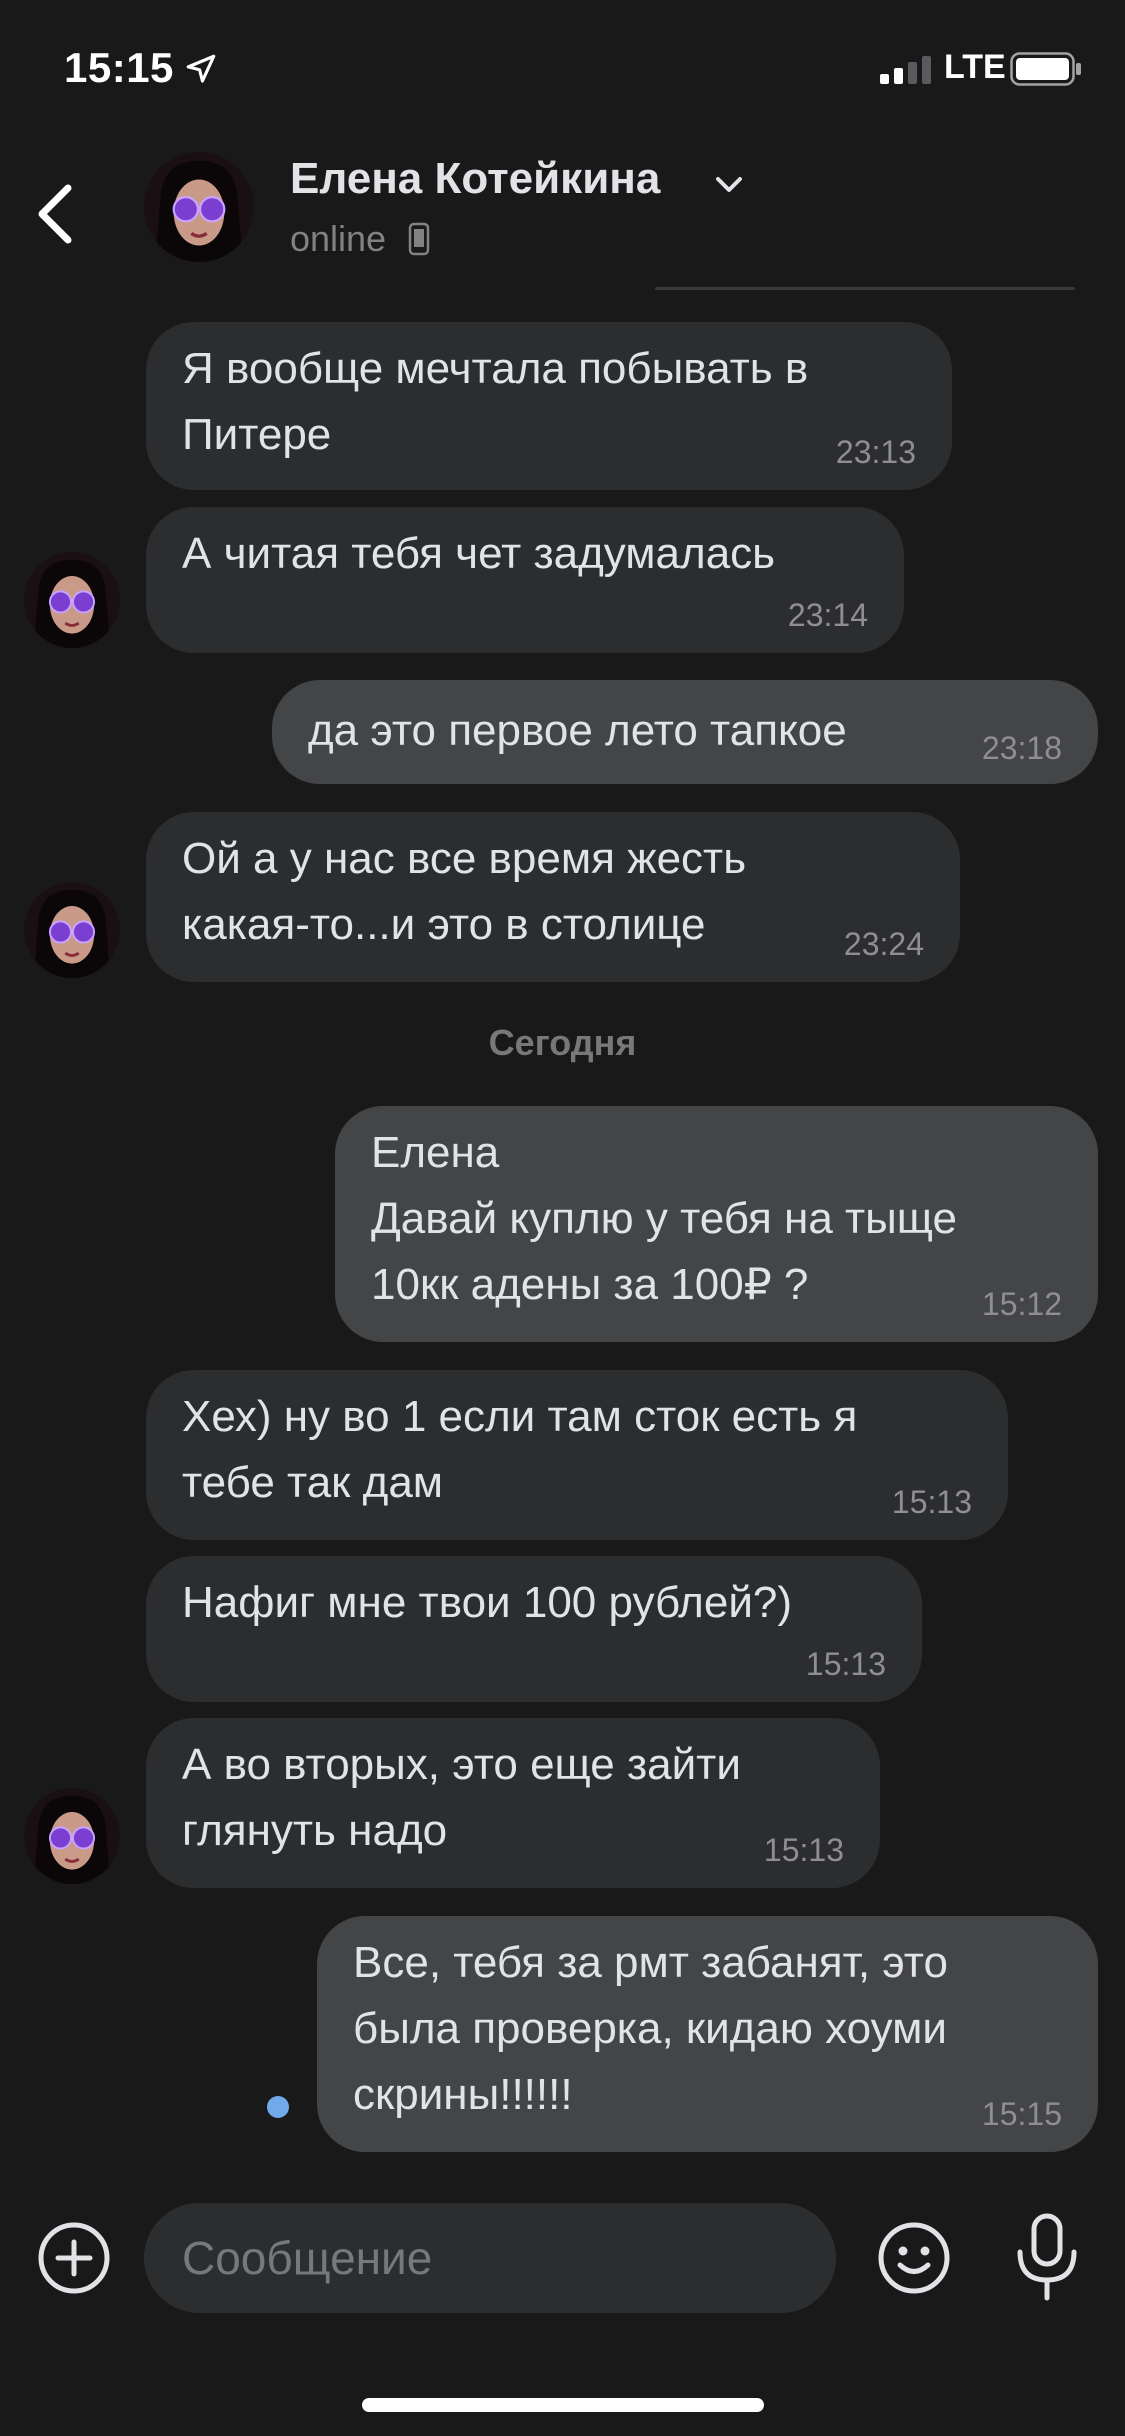  I want to click on message-time: 23:18, so click(1021, 748).